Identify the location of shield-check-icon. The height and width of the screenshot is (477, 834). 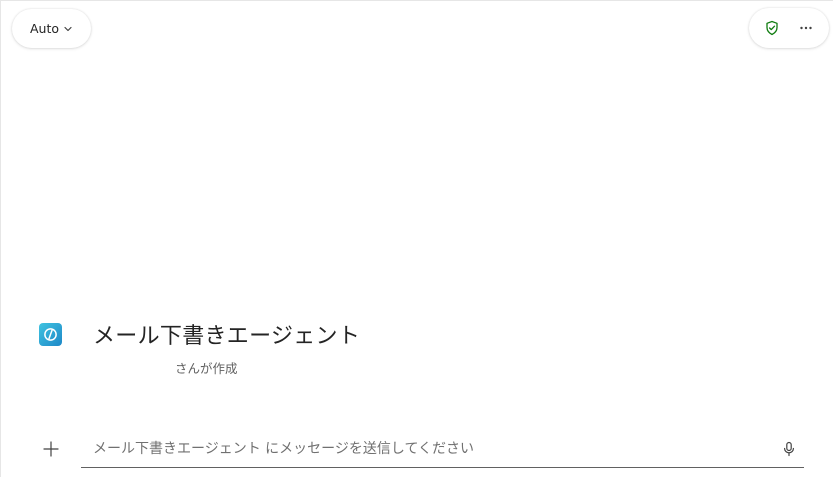
(772, 28).